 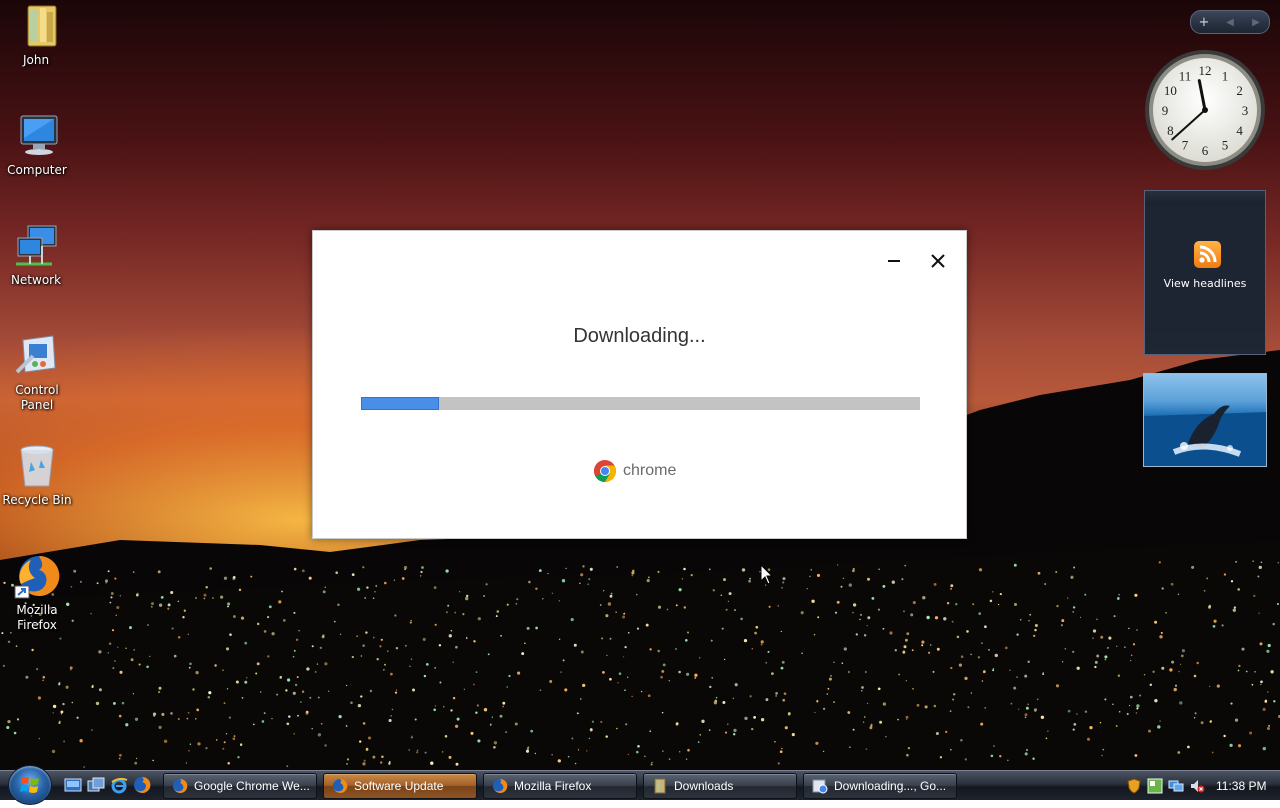 What do you see at coordinates (1245, 110) in the screenshot?
I see `clock-numeral: 3` at bounding box center [1245, 110].